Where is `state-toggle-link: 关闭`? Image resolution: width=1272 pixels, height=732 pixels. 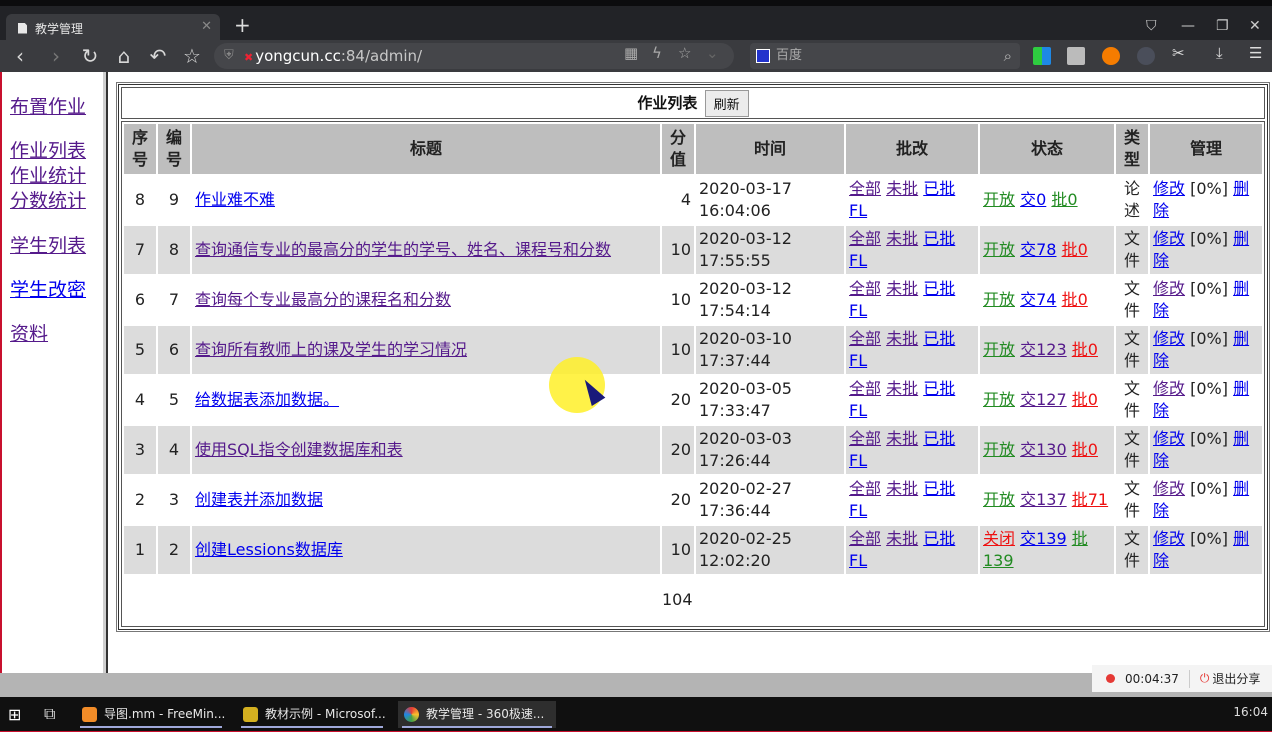 state-toggle-link: 关闭 is located at coordinates (999, 538).